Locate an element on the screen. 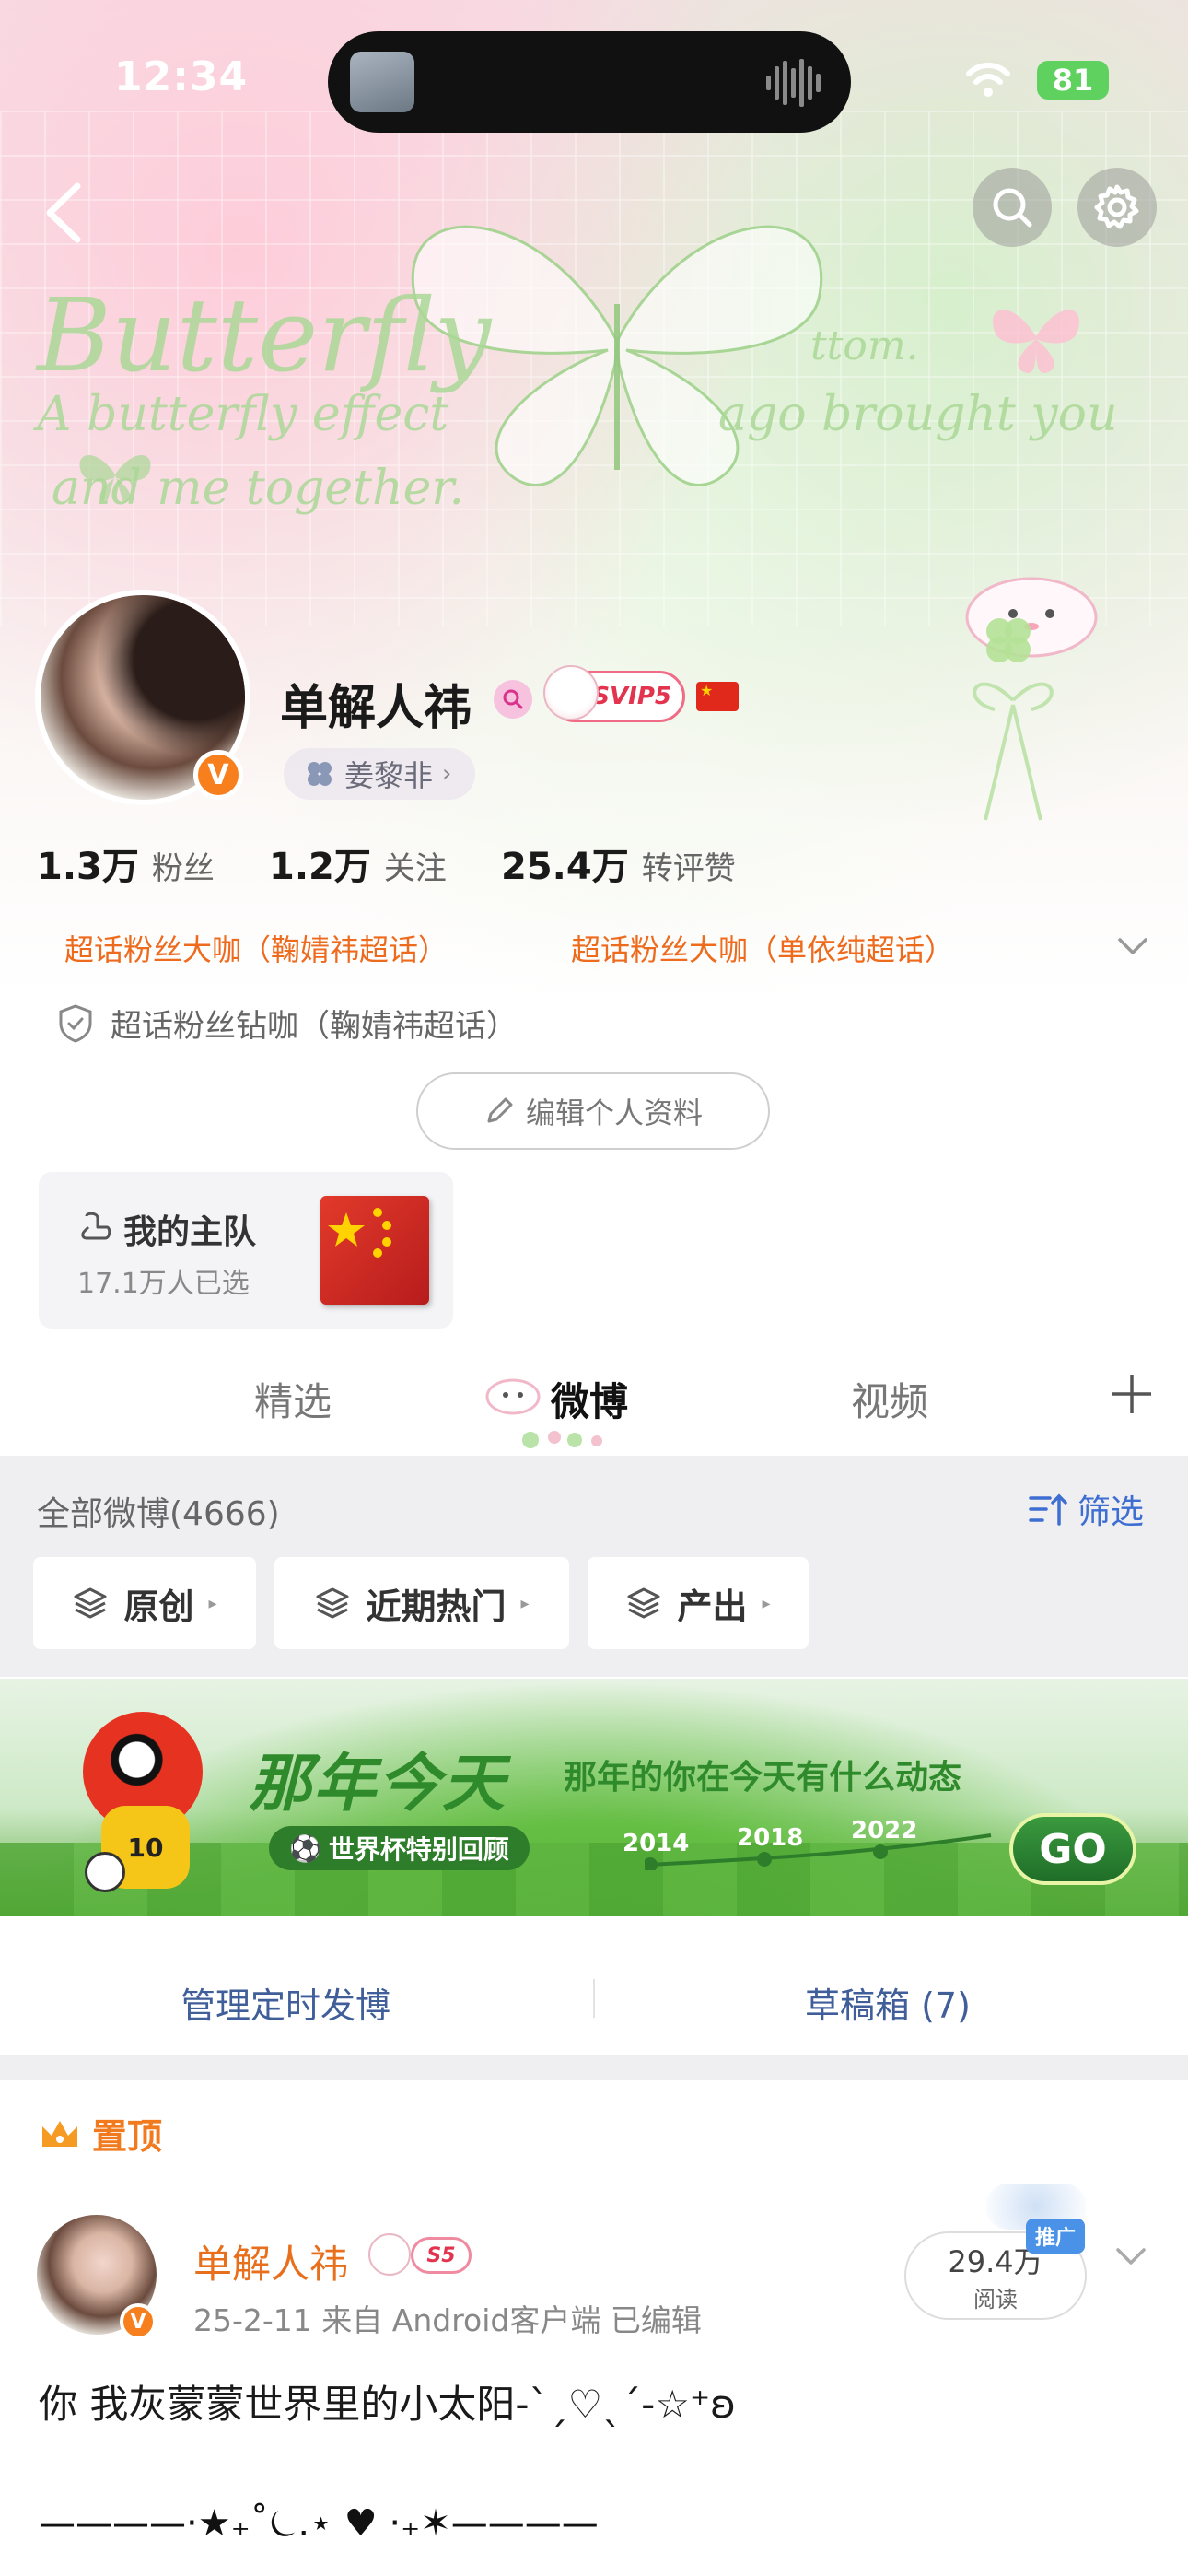 The width and height of the screenshot is (1188, 2576). chip-label: 原创 is located at coordinates (158, 1606).